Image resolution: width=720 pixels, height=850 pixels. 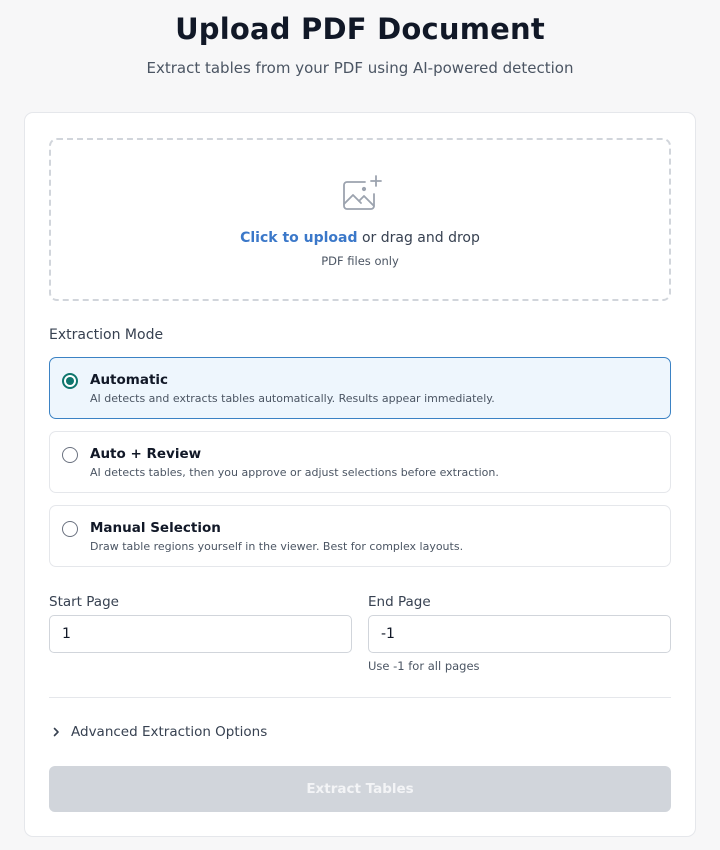 I want to click on divider, so click(x=360, y=697).